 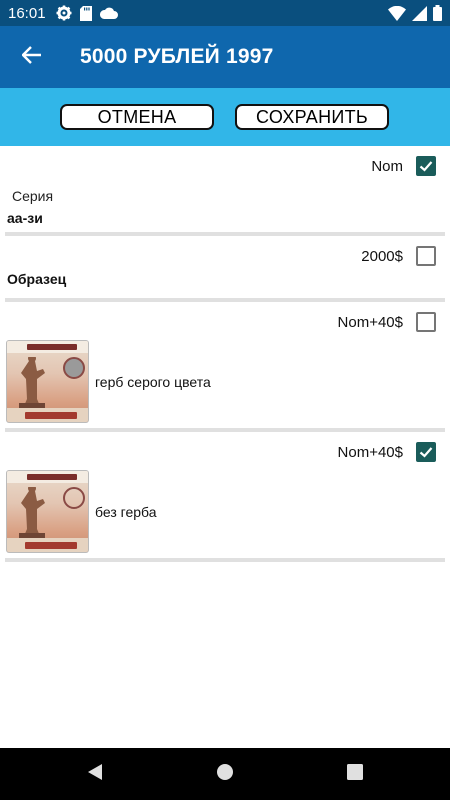 What do you see at coordinates (47, 511) in the screenshot?
I see `banknote-no-emblem-thumbnail` at bounding box center [47, 511].